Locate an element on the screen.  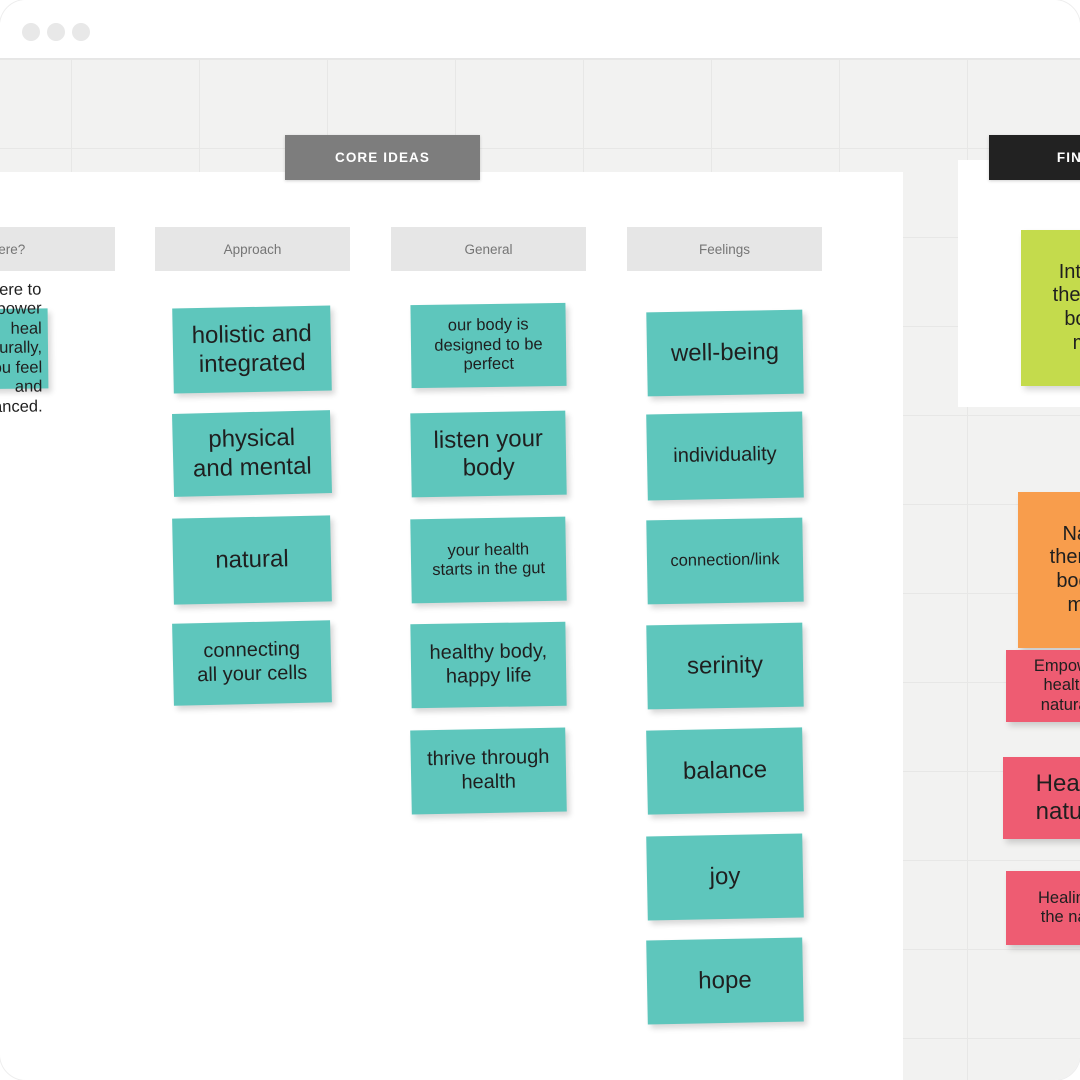
sticky-note-text: joy is located at coordinates (725, 876).